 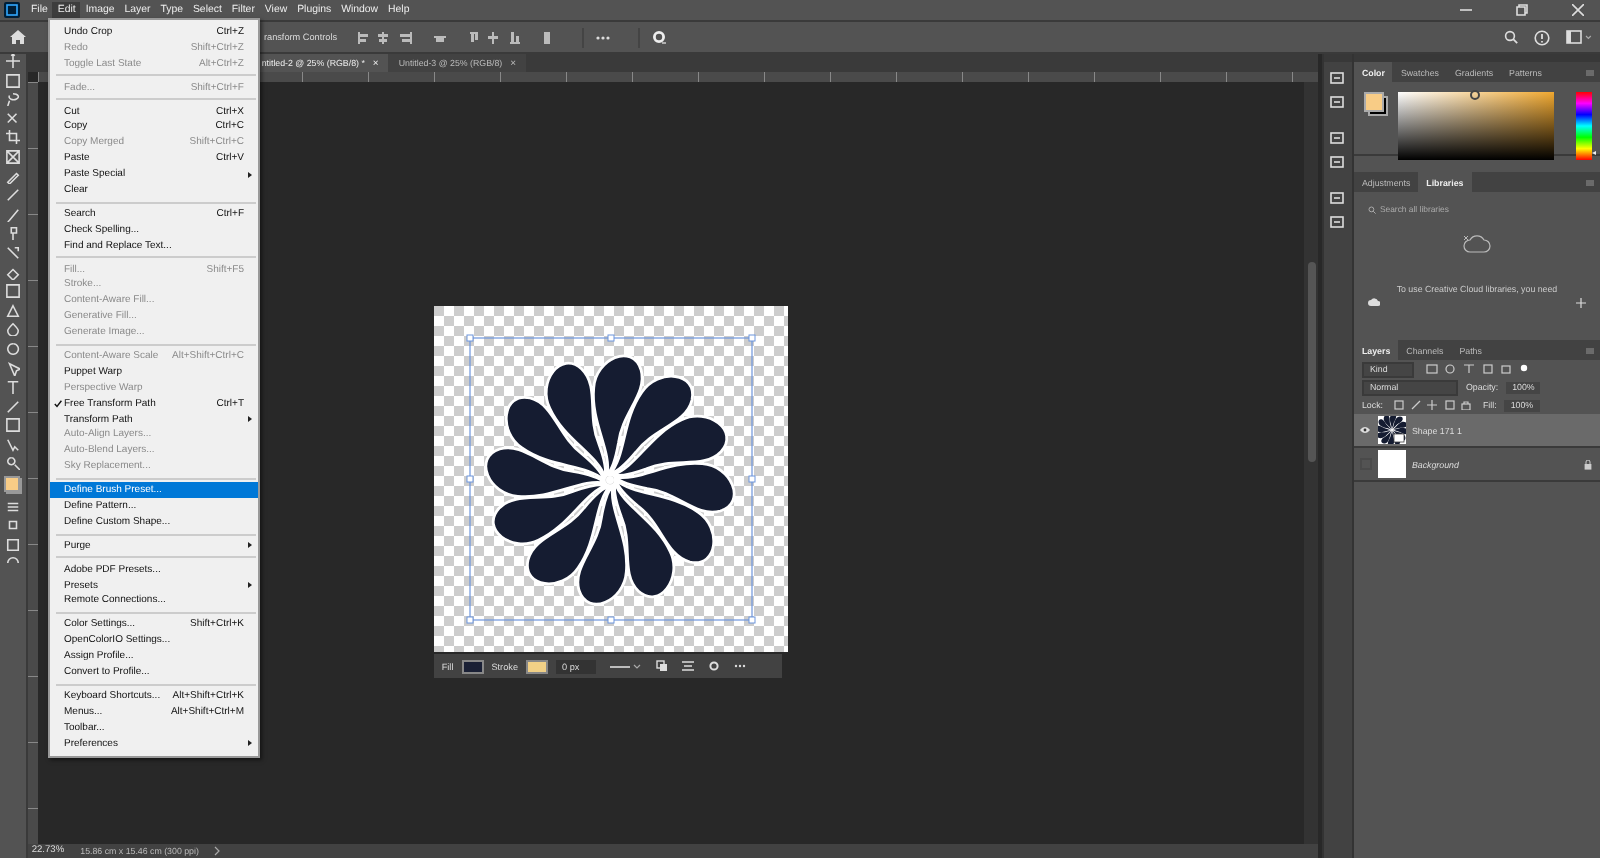 I want to click on cloud-icon, so click(x=1373, y=302).